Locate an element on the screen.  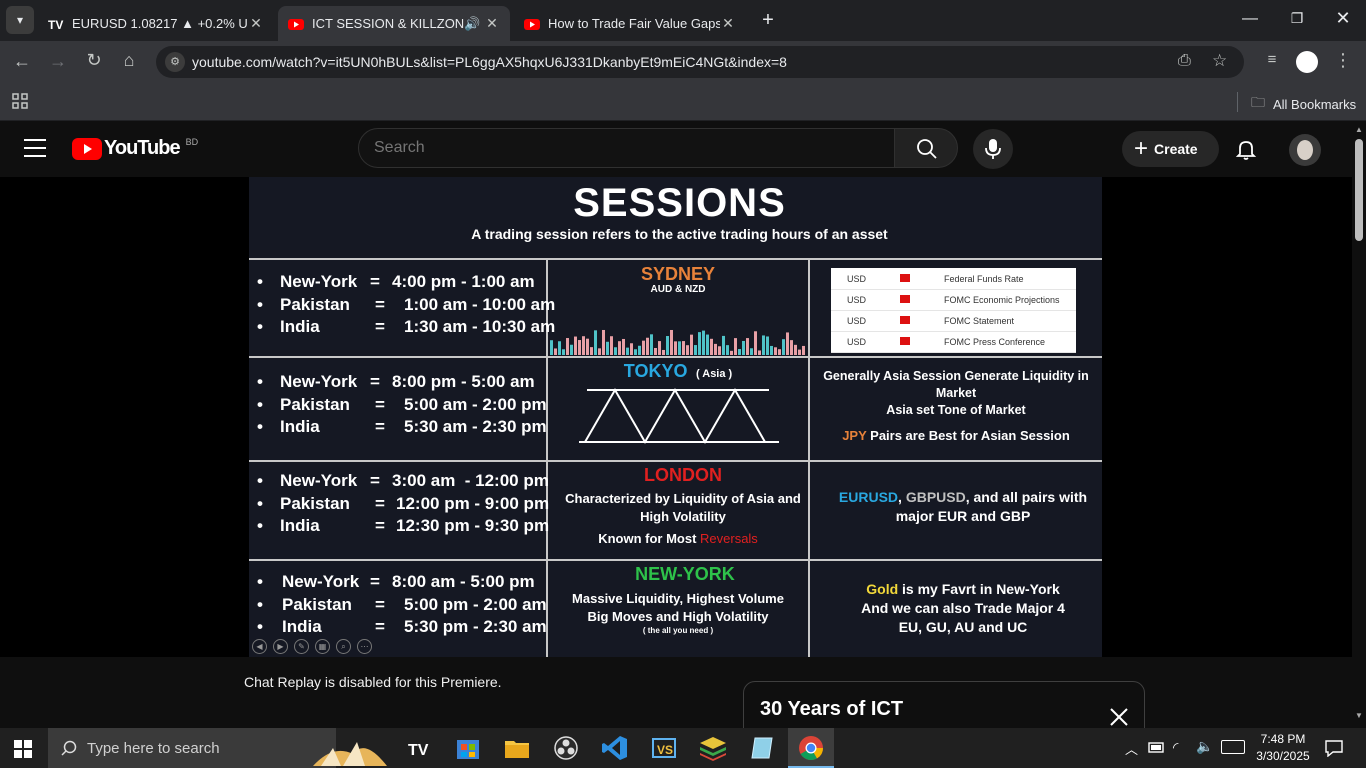
notes-app-icon is located at coordinates (762, 748).